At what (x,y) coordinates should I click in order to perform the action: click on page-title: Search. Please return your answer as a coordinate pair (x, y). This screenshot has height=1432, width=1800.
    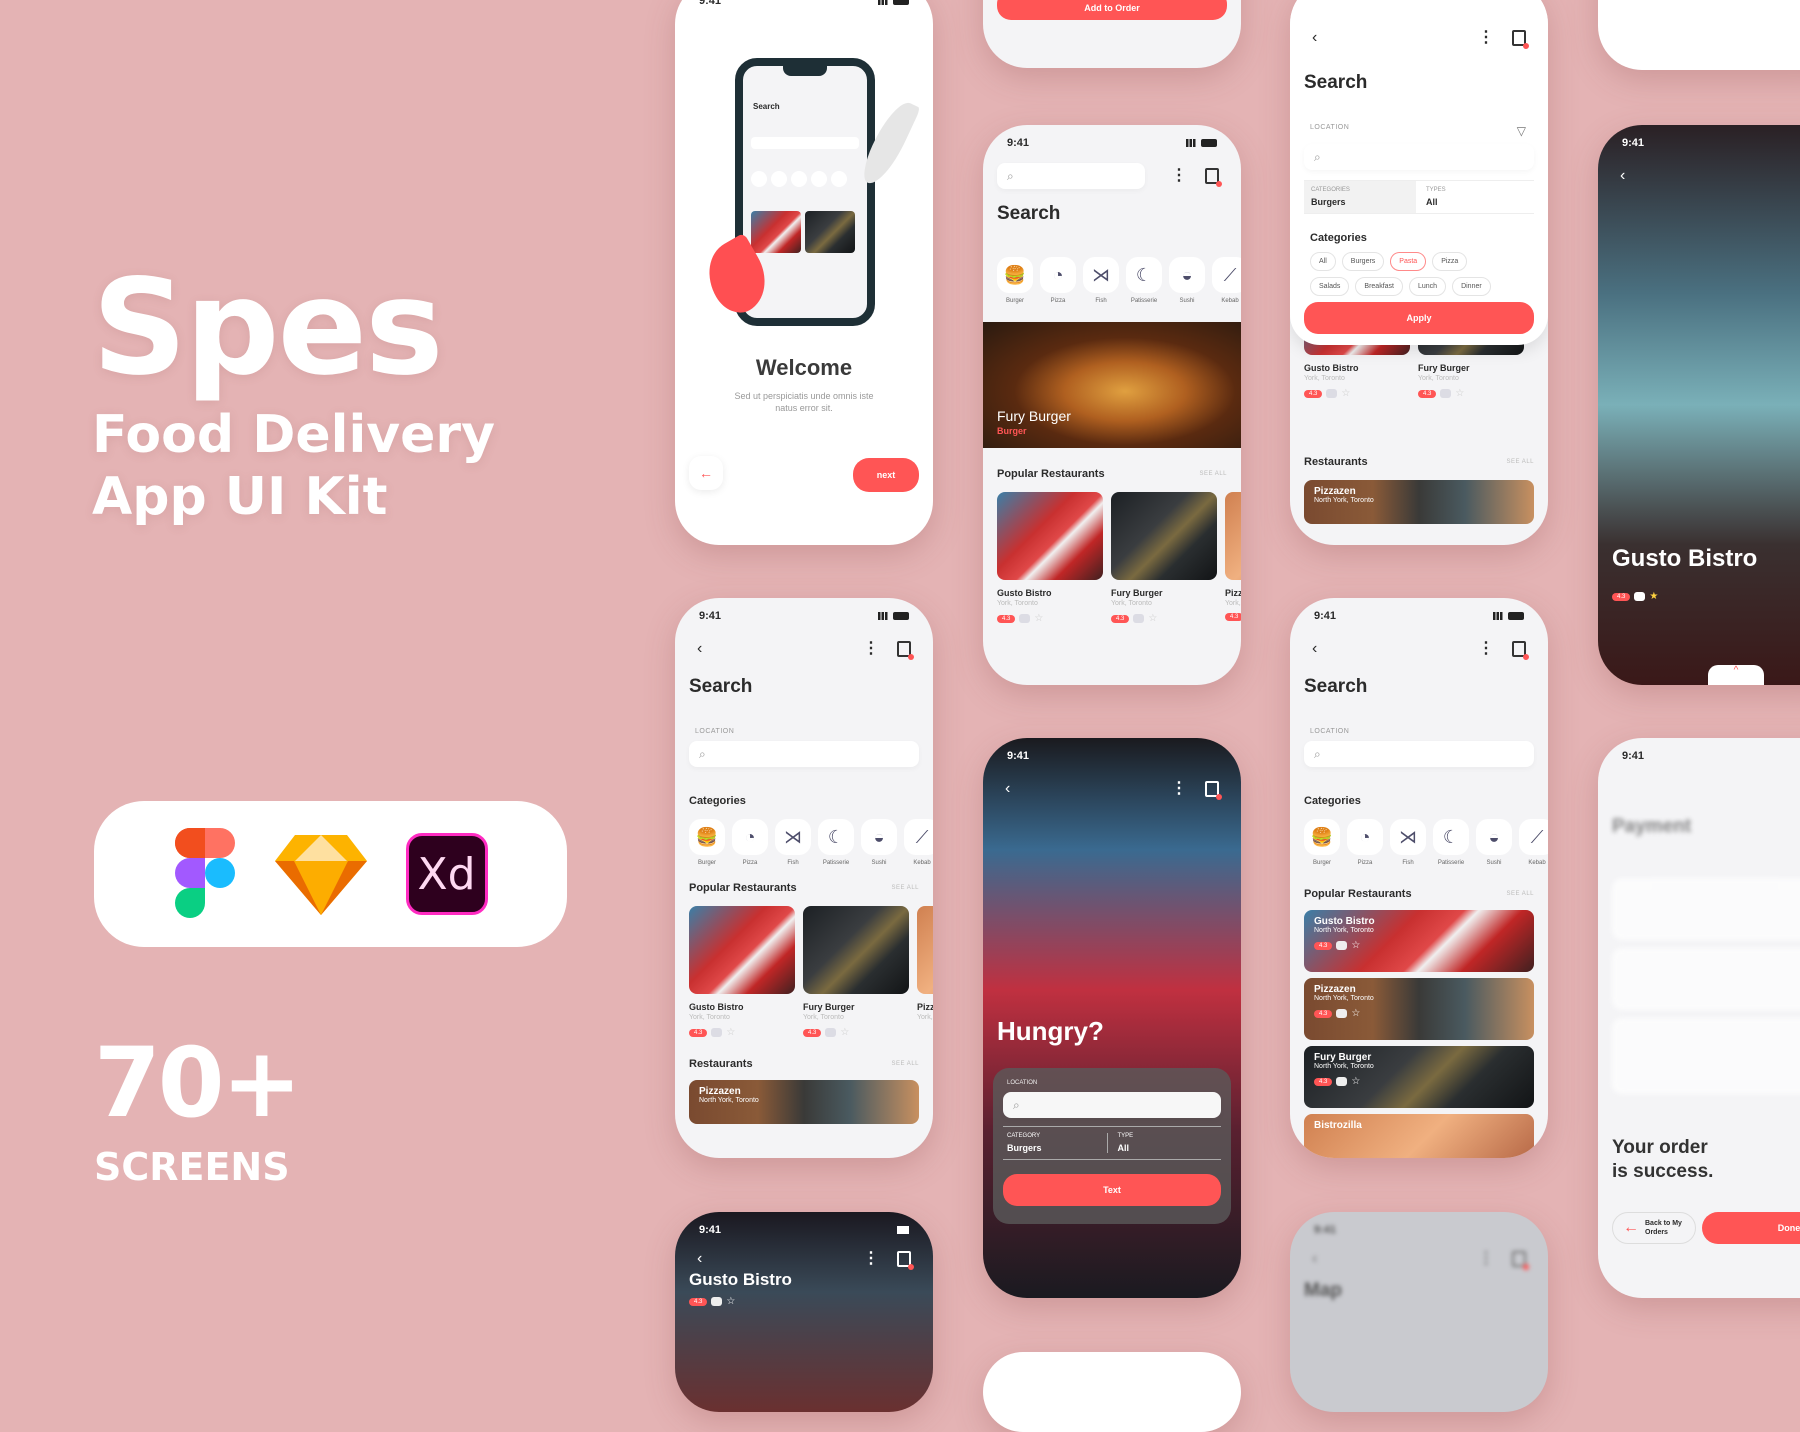
    Looking at the image, I should click on (1336, 82).